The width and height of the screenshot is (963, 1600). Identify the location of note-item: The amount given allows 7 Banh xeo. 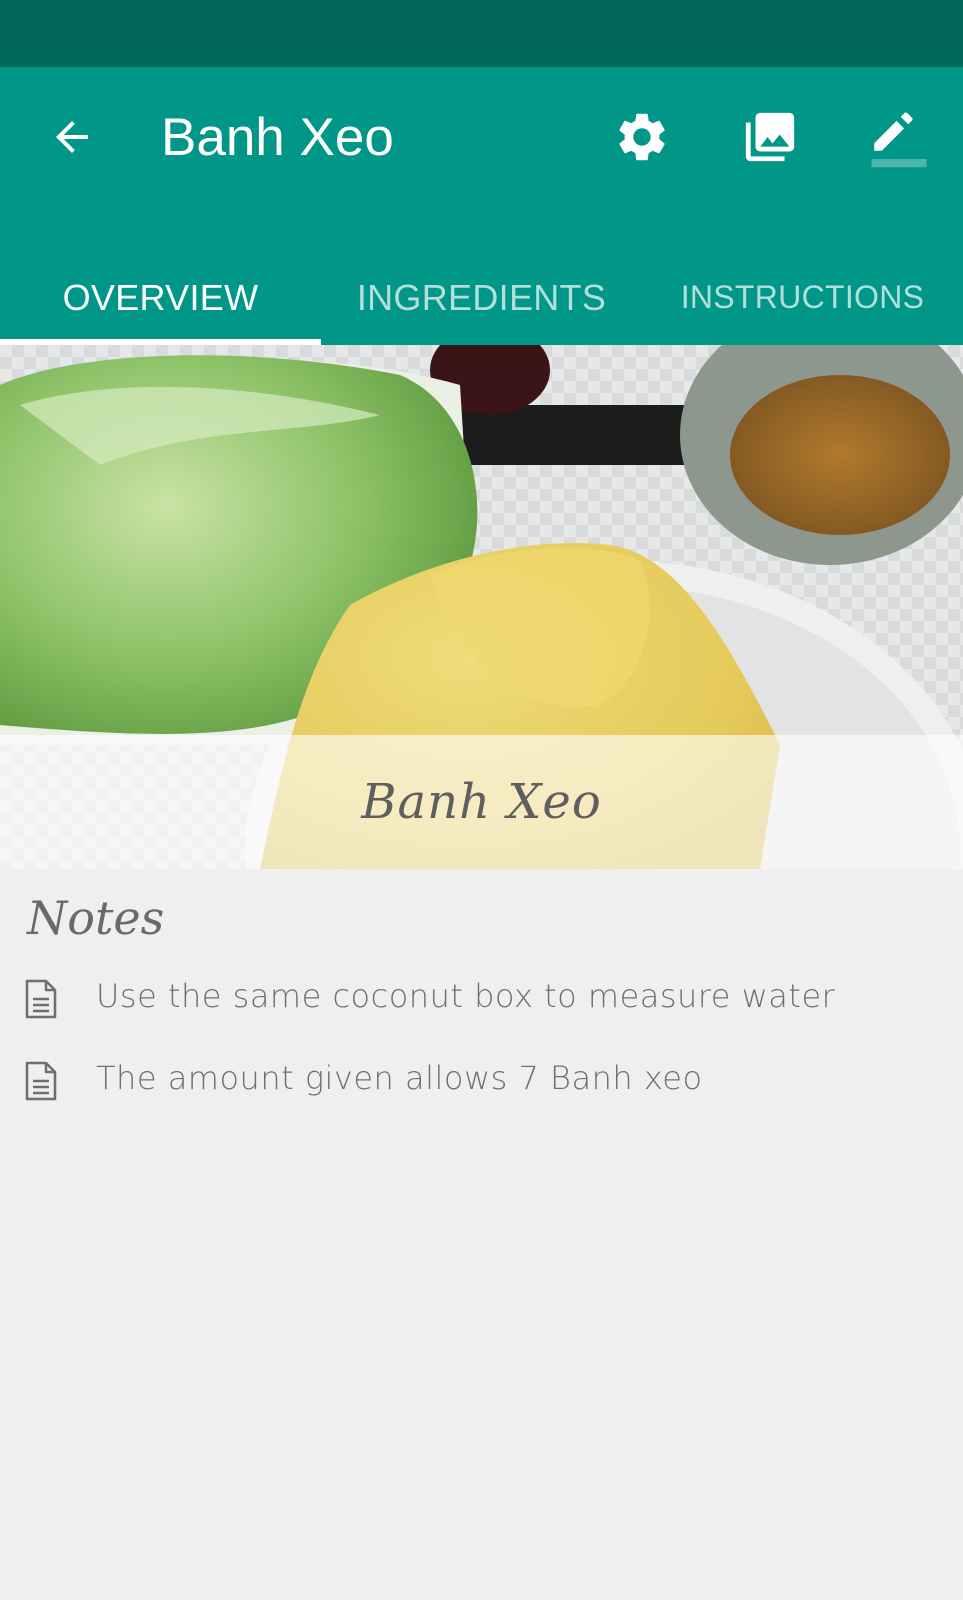
(481, 1081).